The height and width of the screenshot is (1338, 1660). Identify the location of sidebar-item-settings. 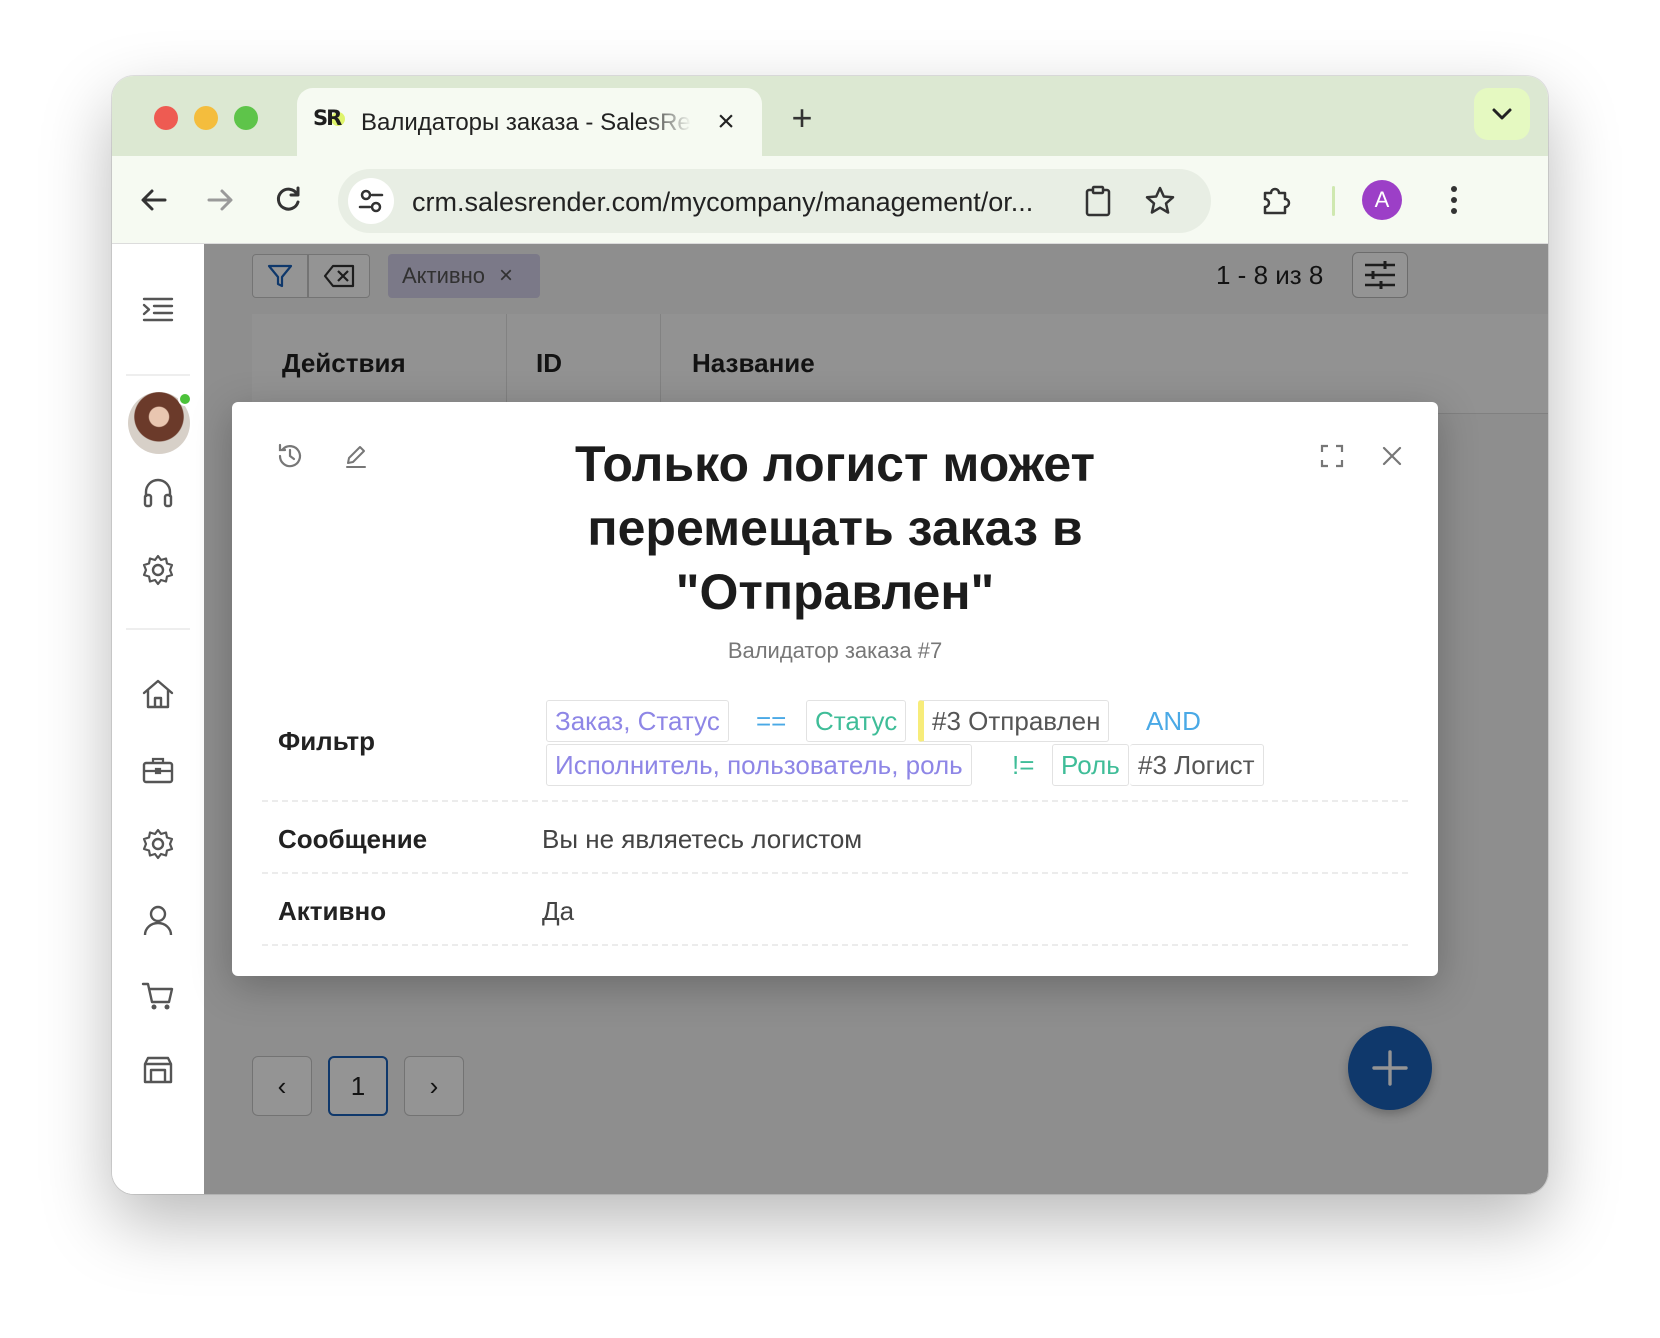
(158, 844).